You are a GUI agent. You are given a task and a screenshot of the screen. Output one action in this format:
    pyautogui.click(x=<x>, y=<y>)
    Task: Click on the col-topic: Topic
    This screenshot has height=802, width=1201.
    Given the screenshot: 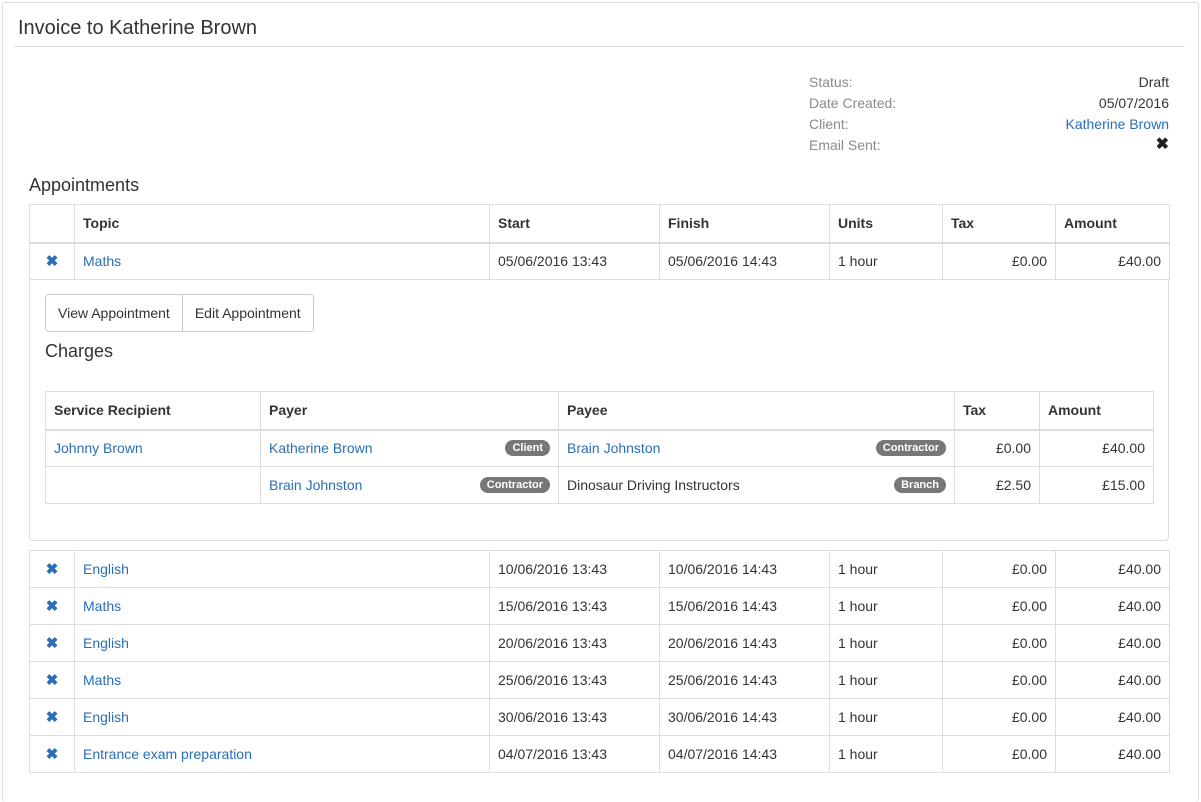 What is the action you would take?
    pyautogui.click(x=282, y=224)
    